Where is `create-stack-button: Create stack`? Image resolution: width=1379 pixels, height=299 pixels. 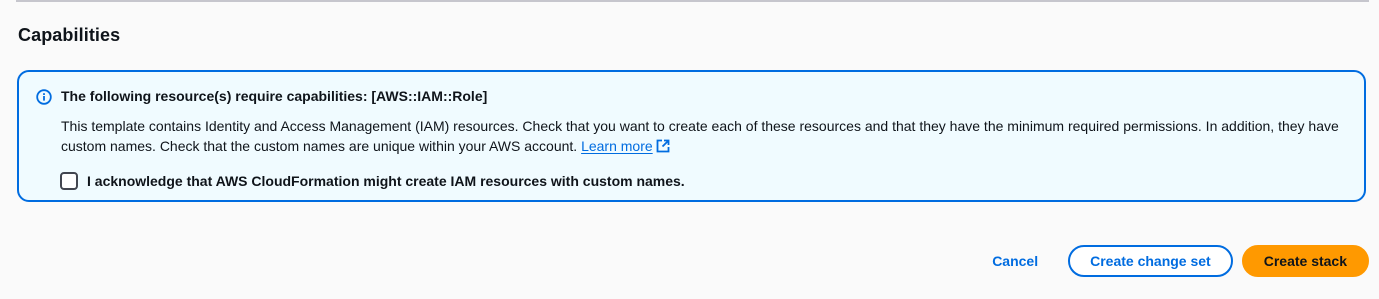
create-stack-button: Create stack is located at coordinates (1305, 261).